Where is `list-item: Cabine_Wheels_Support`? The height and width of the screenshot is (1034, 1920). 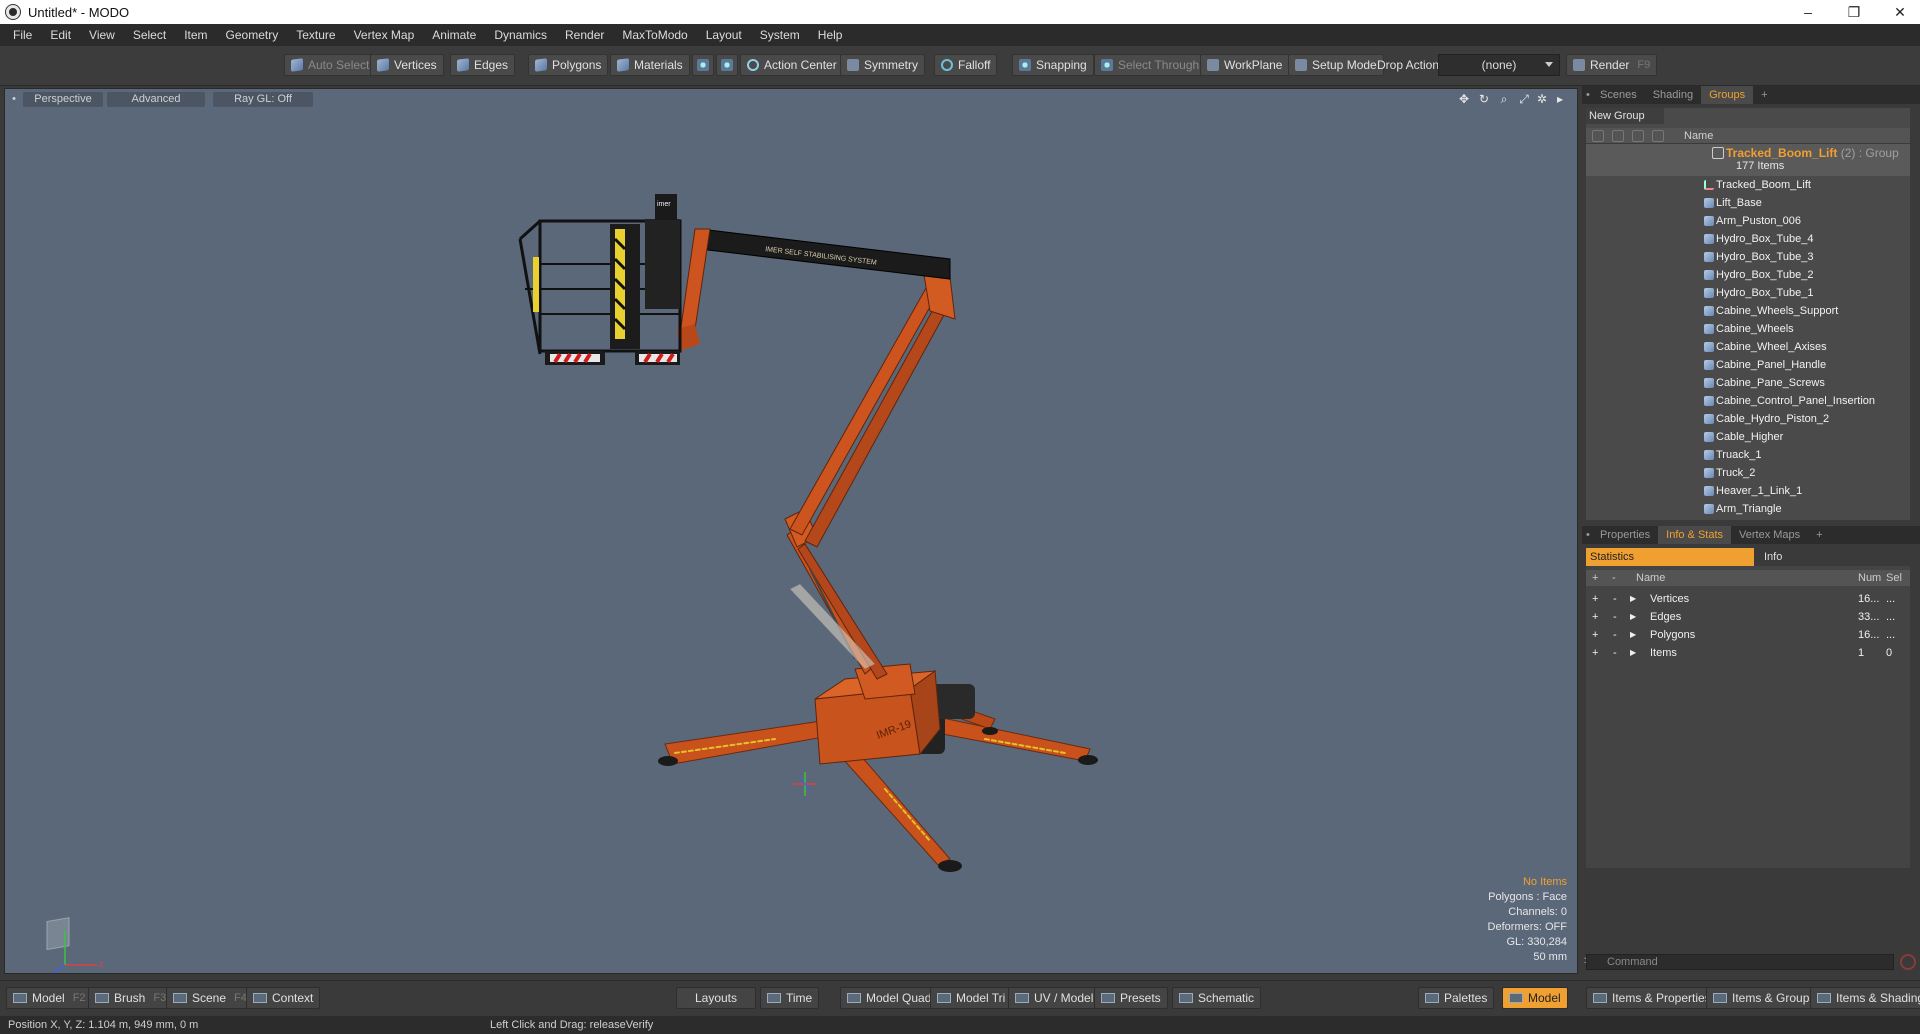
list-item: Cabine_Wheels_Support is located at coordinates (1748, 311).